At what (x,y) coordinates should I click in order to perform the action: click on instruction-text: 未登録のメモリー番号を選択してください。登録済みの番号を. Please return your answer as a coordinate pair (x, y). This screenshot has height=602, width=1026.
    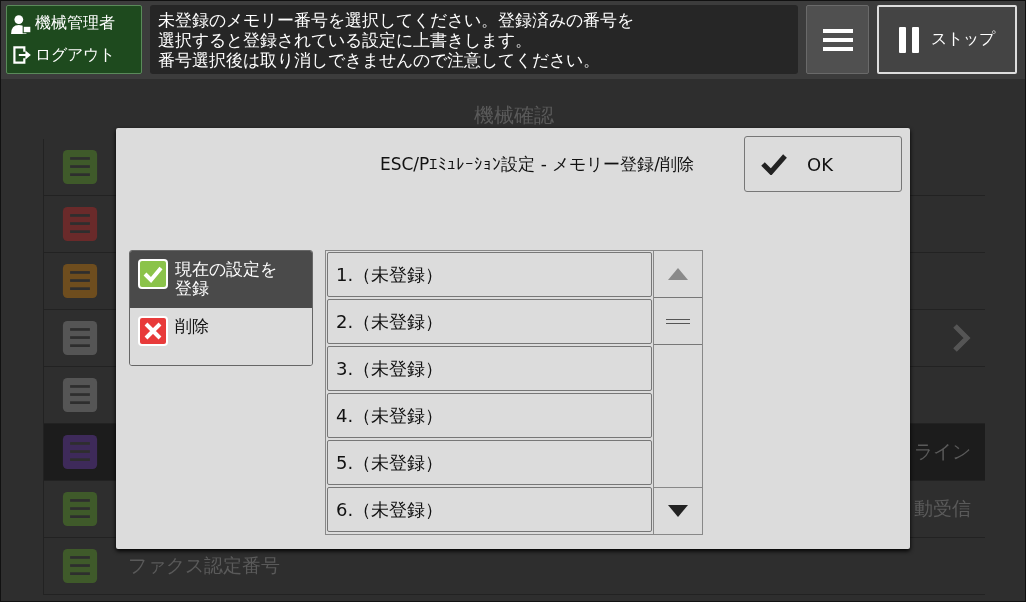
    Looking at the image, I should click on (396, 20).